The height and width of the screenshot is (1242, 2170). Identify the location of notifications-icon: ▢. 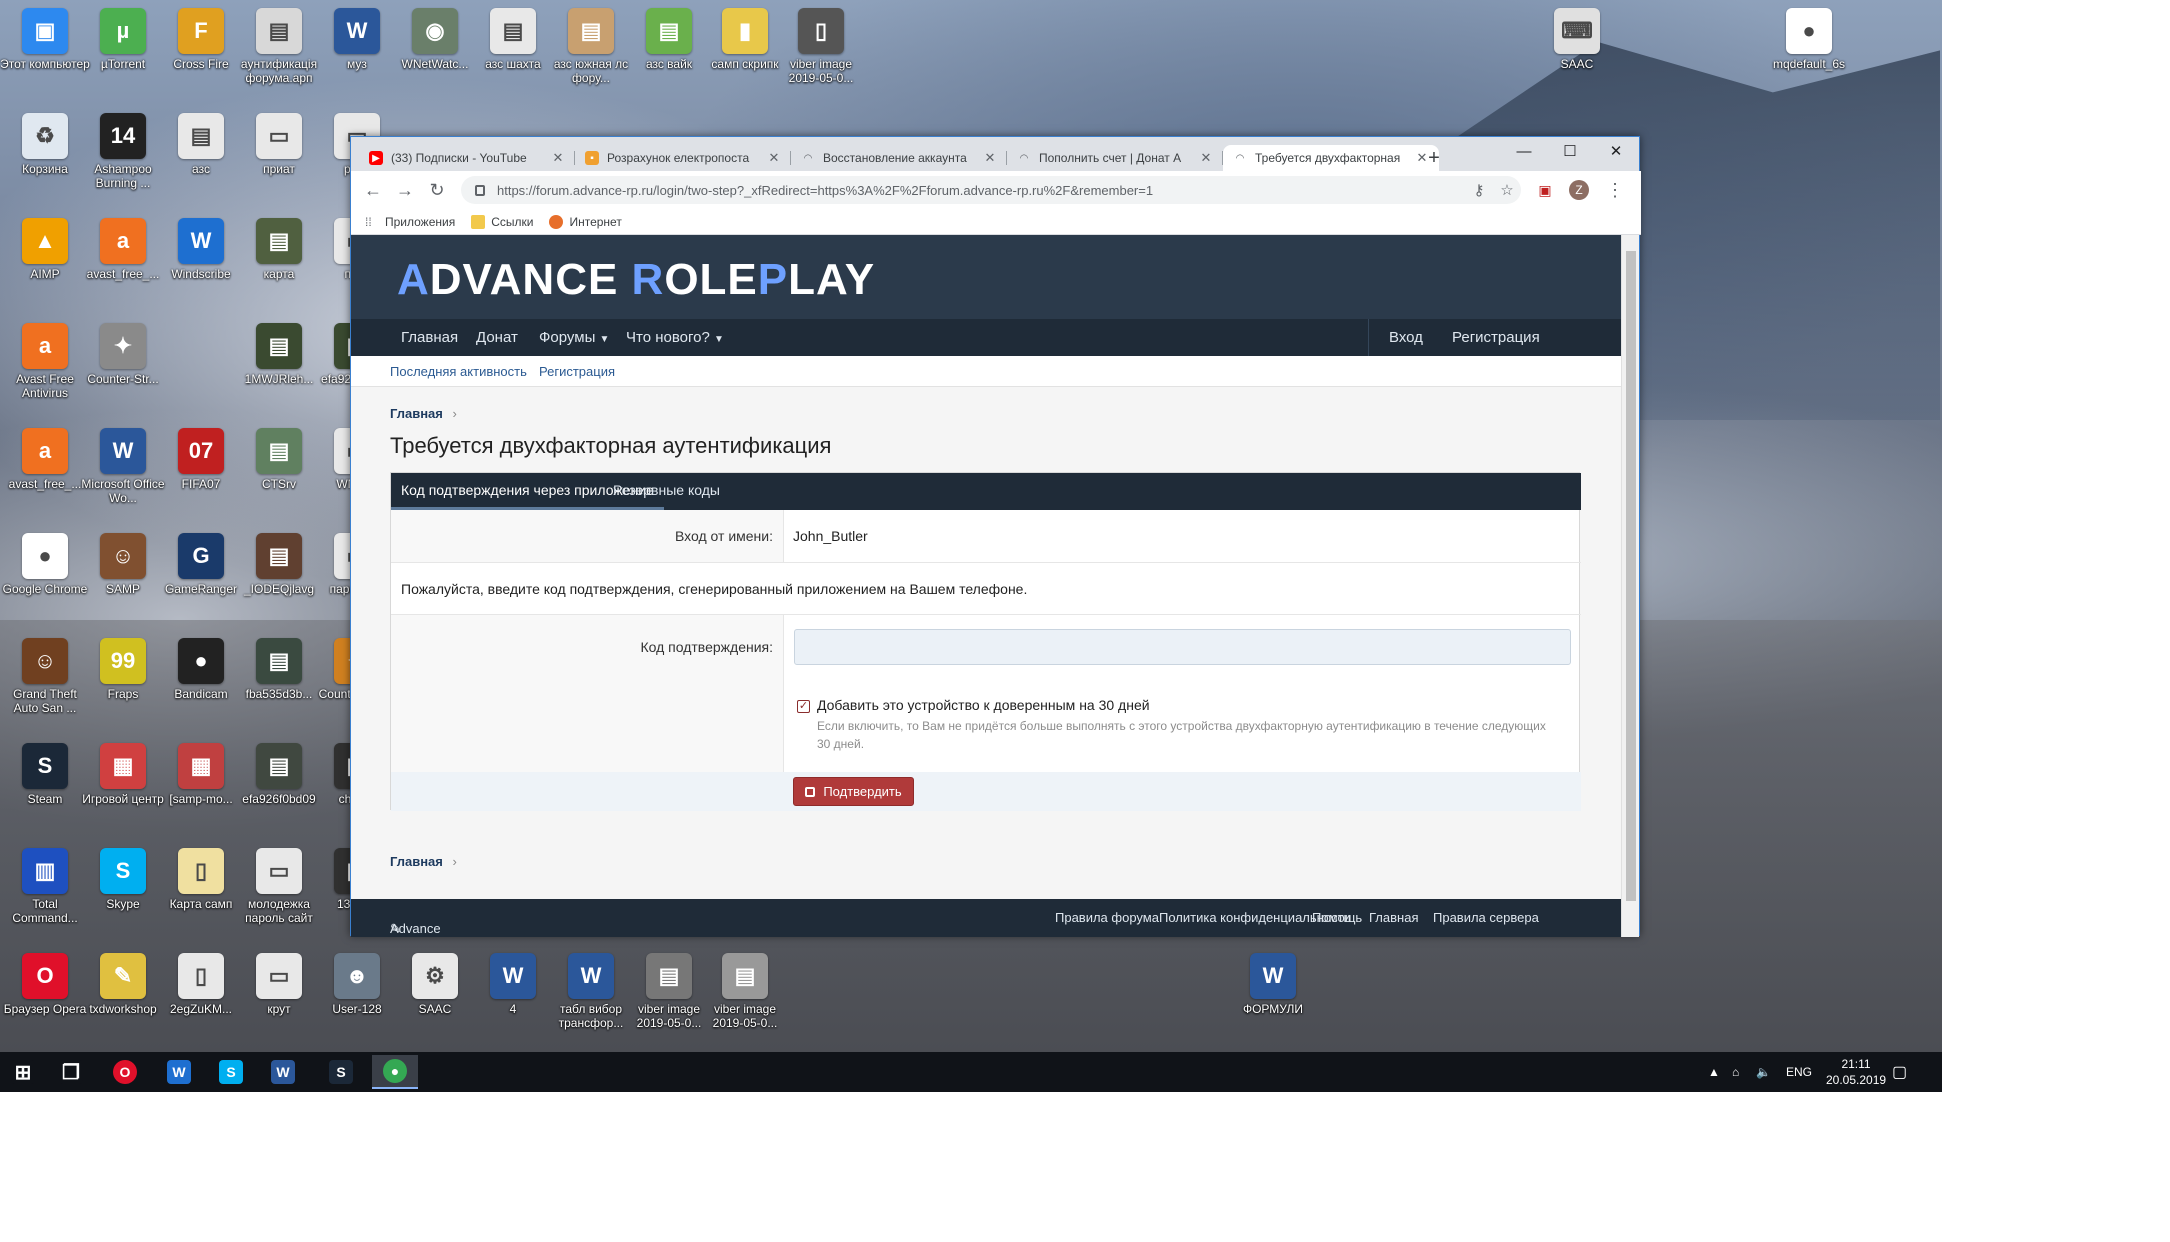
(1899, 1072).